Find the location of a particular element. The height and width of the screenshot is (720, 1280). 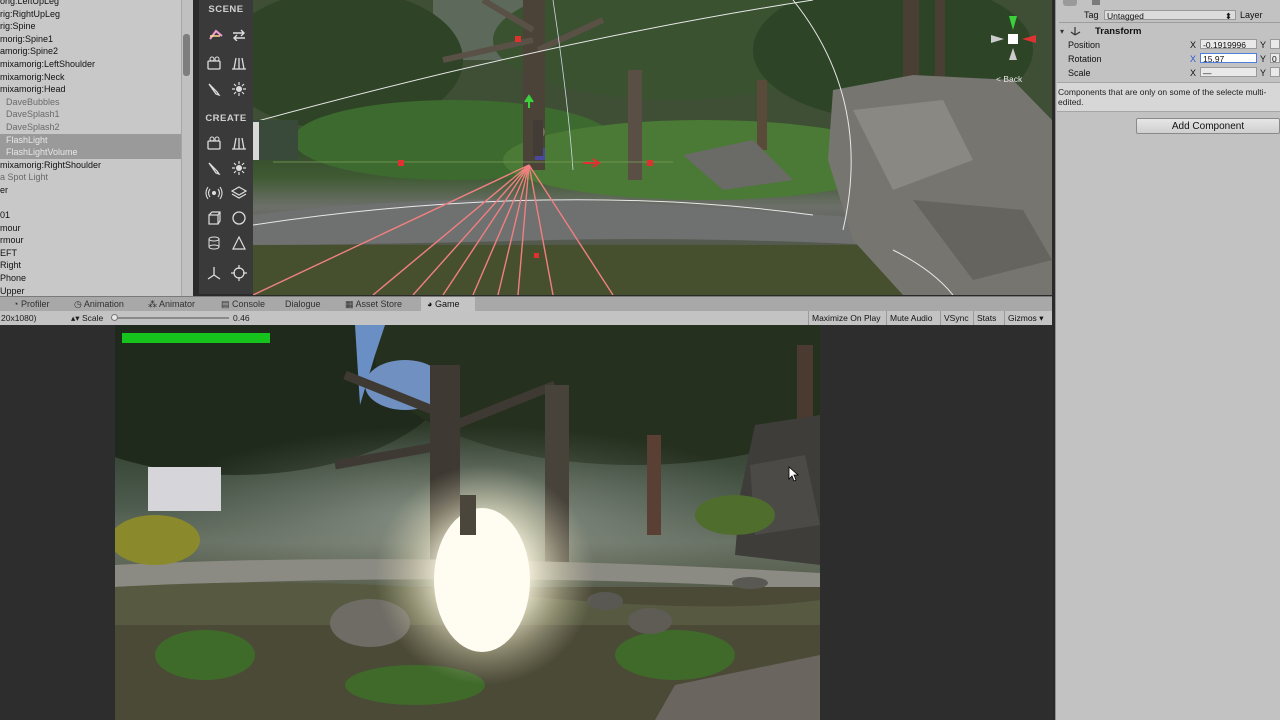

scale-y-field is located at coordinates (1275, 72).